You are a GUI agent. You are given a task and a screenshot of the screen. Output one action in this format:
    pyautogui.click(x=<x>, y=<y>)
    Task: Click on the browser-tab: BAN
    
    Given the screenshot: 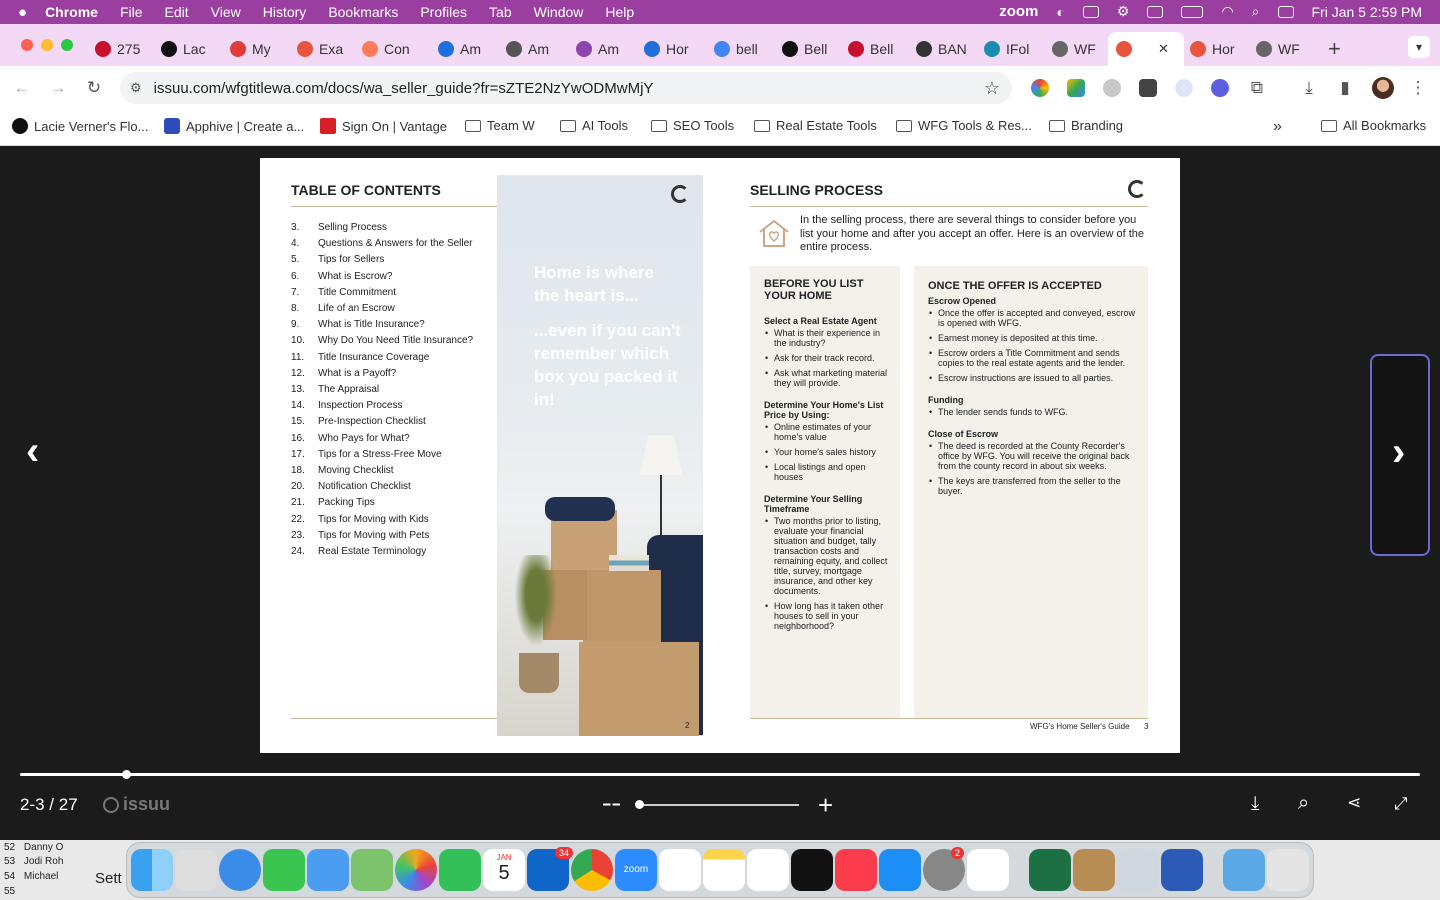 What is the action you would take?
    pyautogui.click(x=943, y=49)
    